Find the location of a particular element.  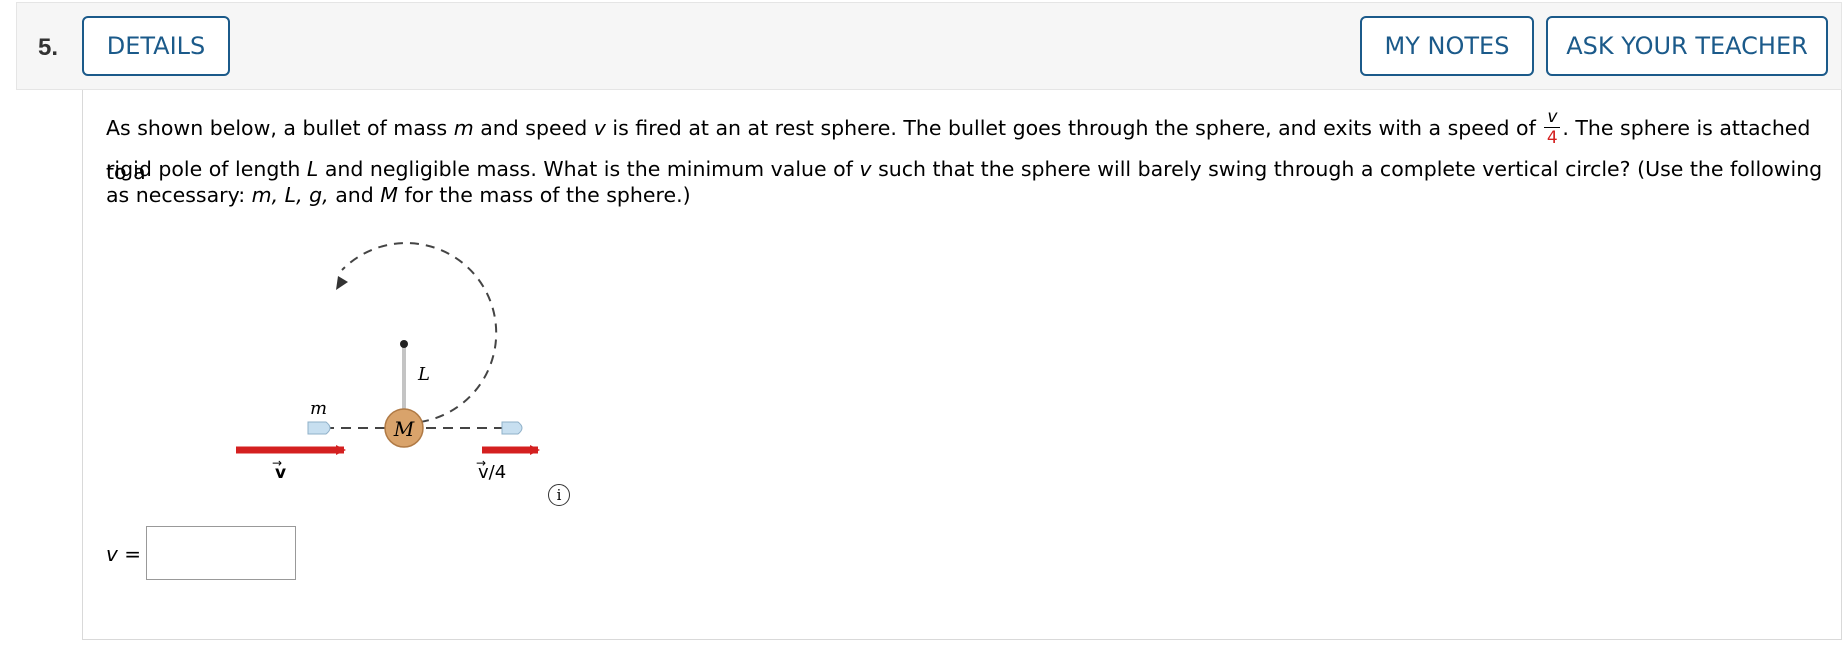

text-segment: and speed is located at coordinates (533, 128).